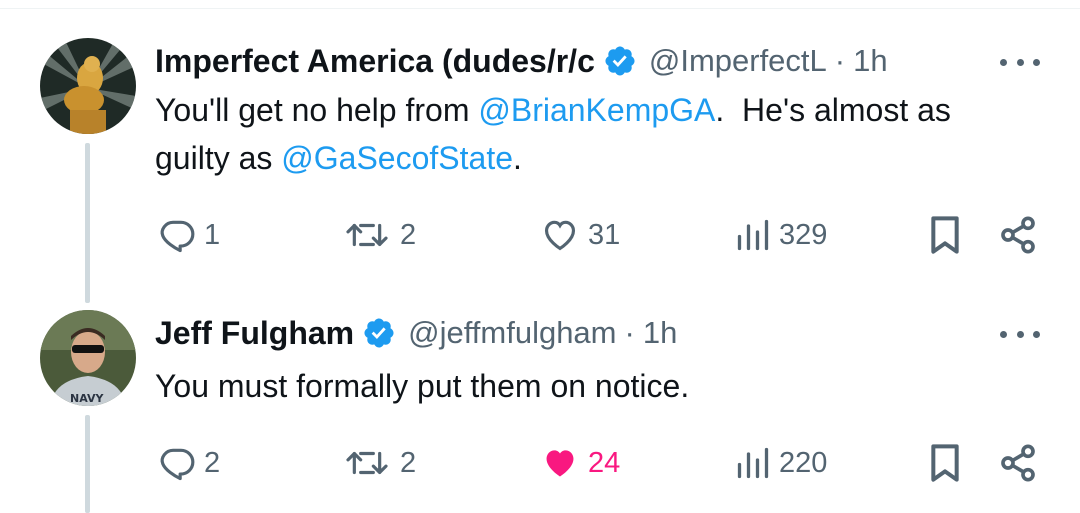  I want to click on avatar: NAVY, so click(88, 358).